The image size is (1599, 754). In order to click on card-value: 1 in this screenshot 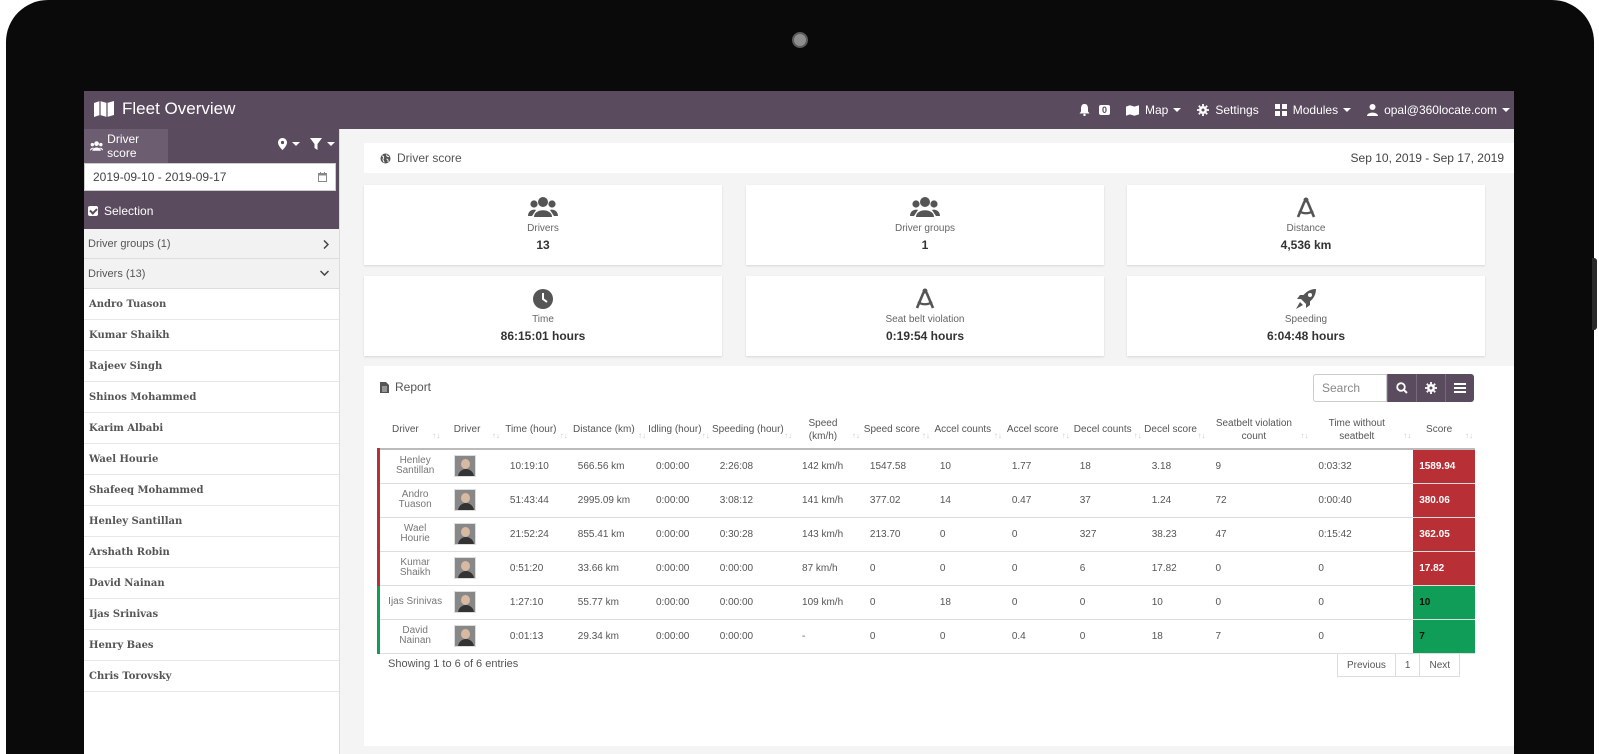, I will do `click(925, 245)`.